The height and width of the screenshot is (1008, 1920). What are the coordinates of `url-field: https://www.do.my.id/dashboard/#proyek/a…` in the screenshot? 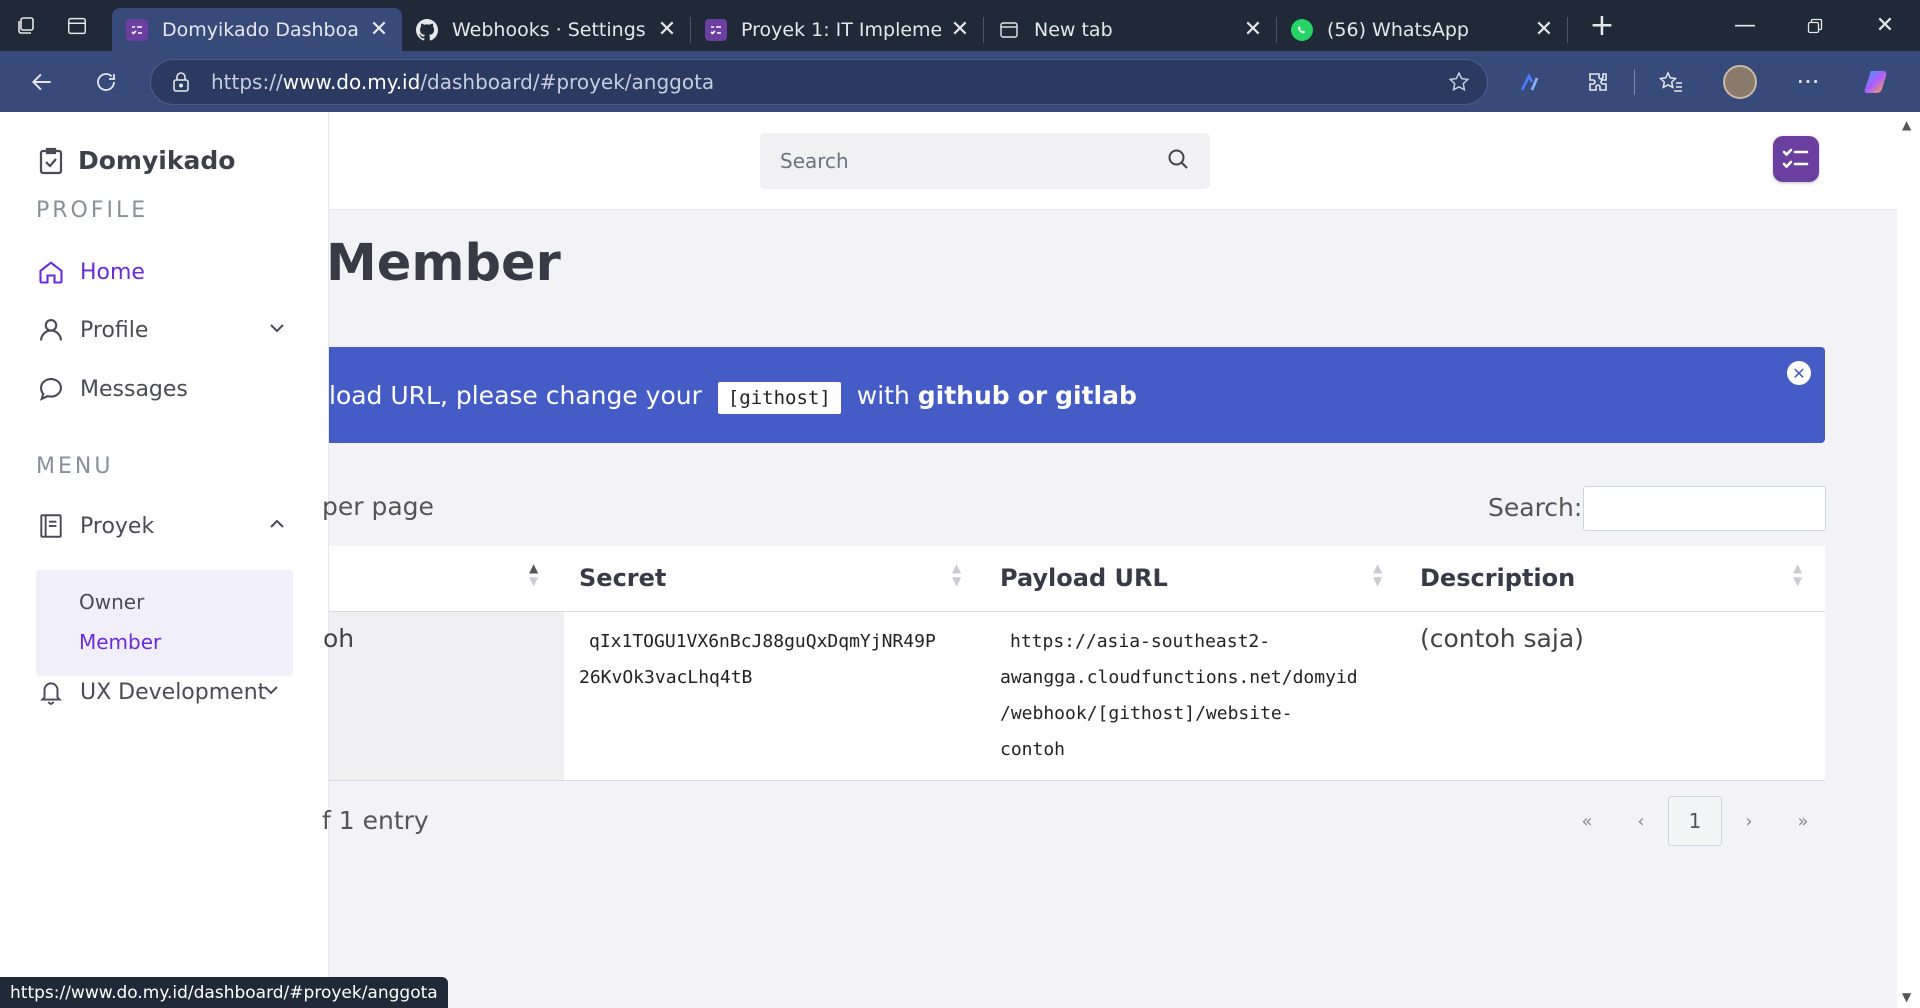 It's located at (819, 82).